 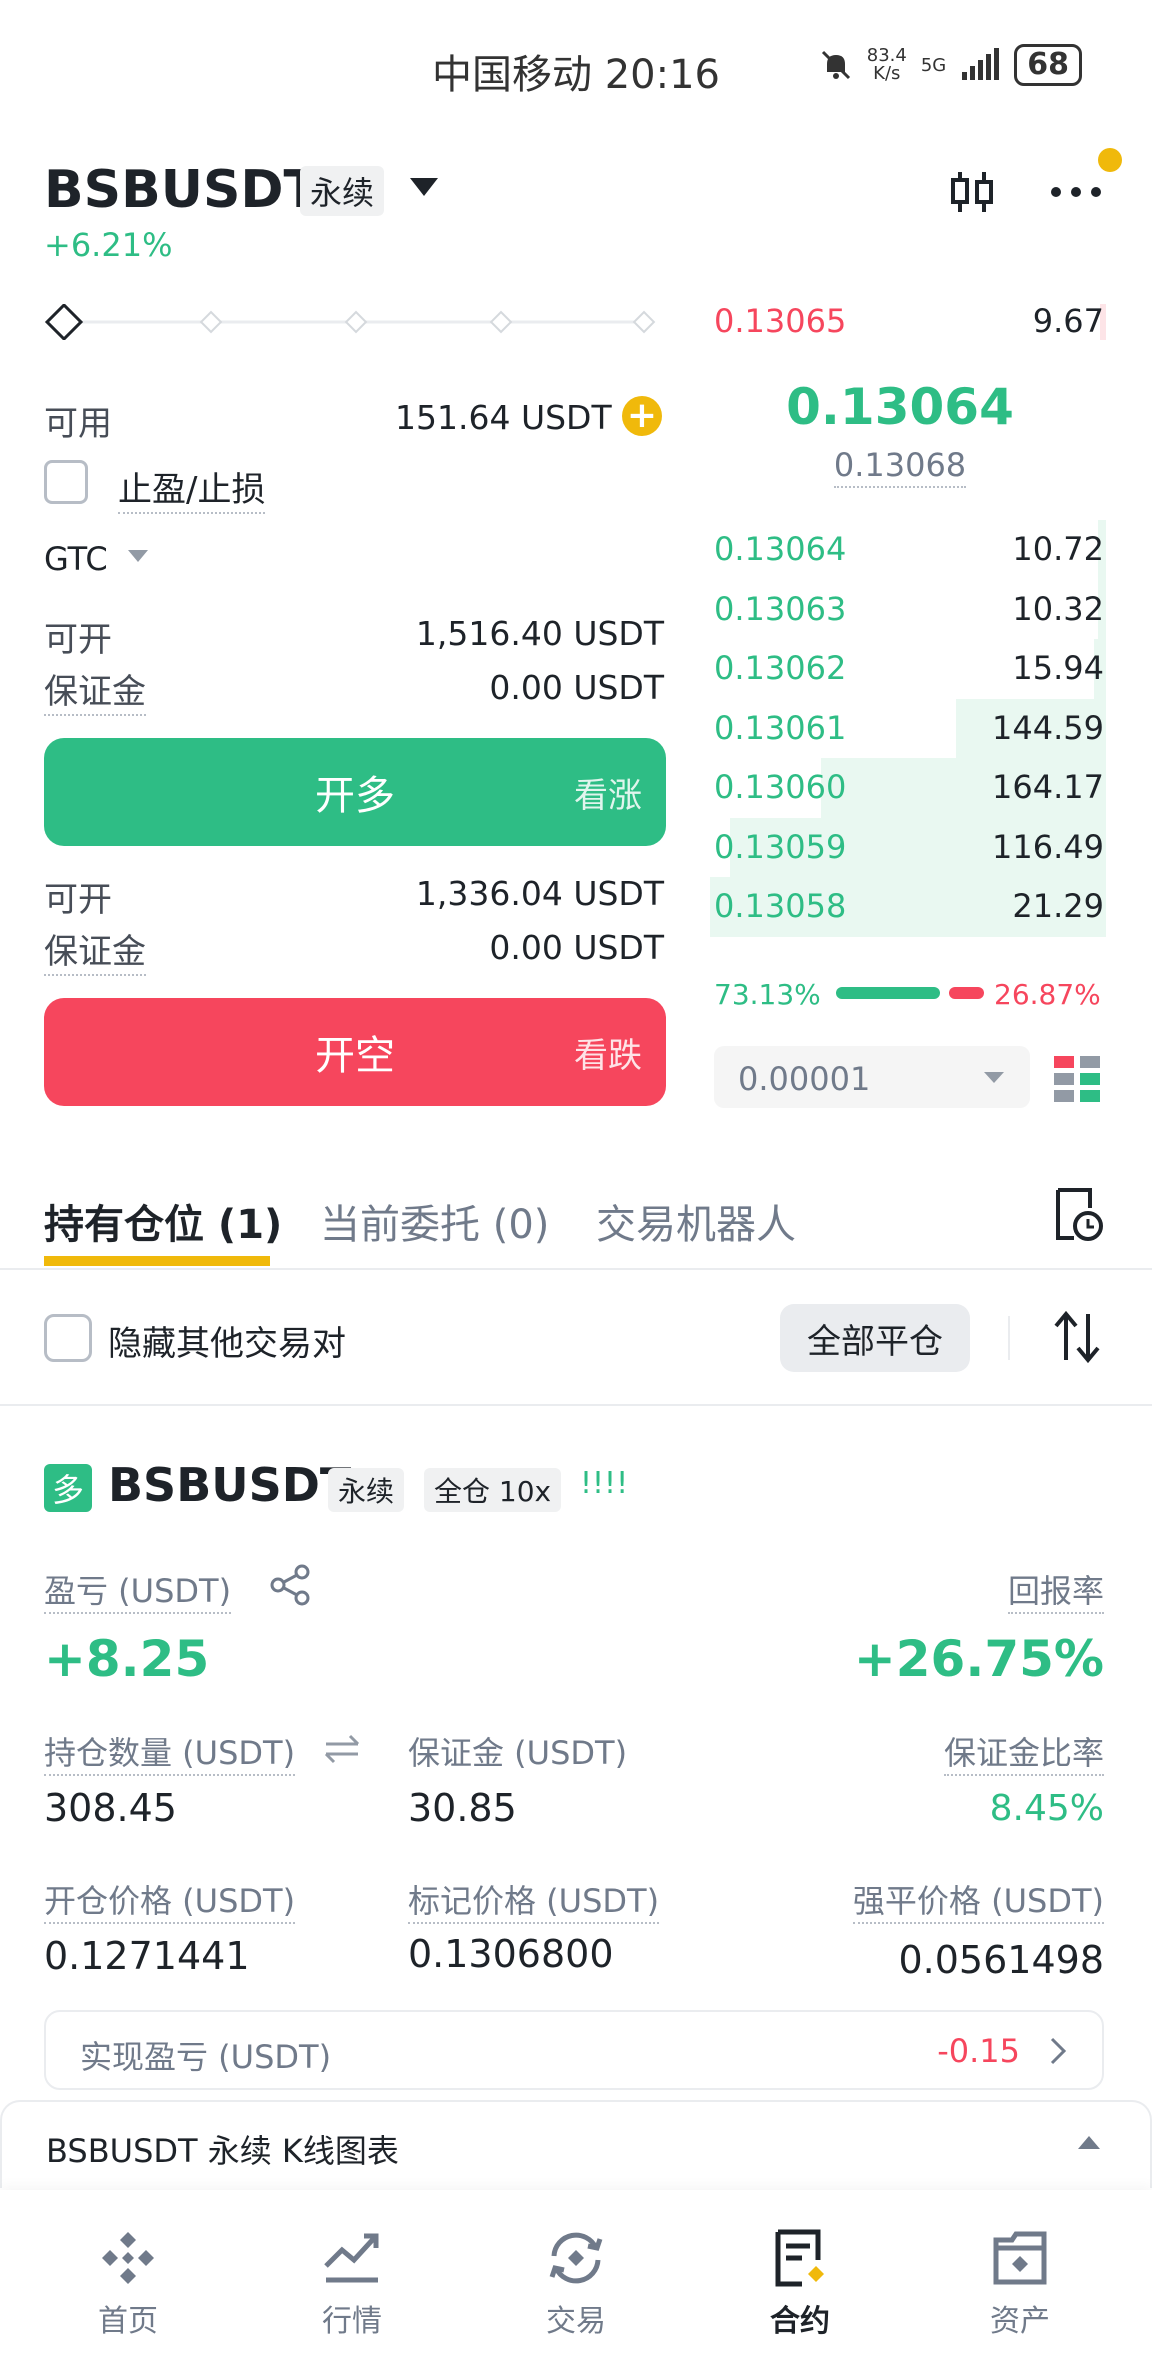 I want to click on bid-qty: 21.29, so click(x=1058, y=906).